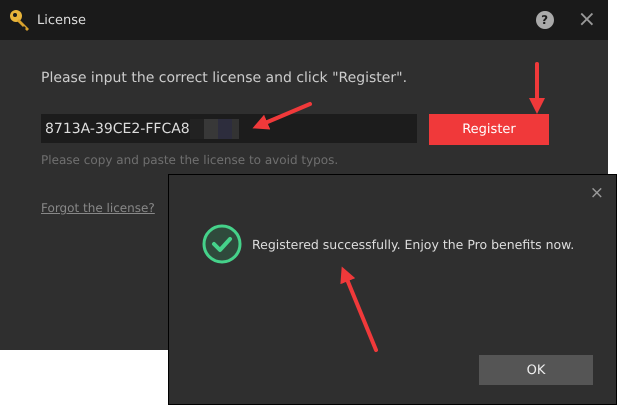  What do you see at coordinates (189, 160) in the screenshot?
I see `hint-text: Please copy and paste the license to avoid typos.` at bounding box center [189, 160].